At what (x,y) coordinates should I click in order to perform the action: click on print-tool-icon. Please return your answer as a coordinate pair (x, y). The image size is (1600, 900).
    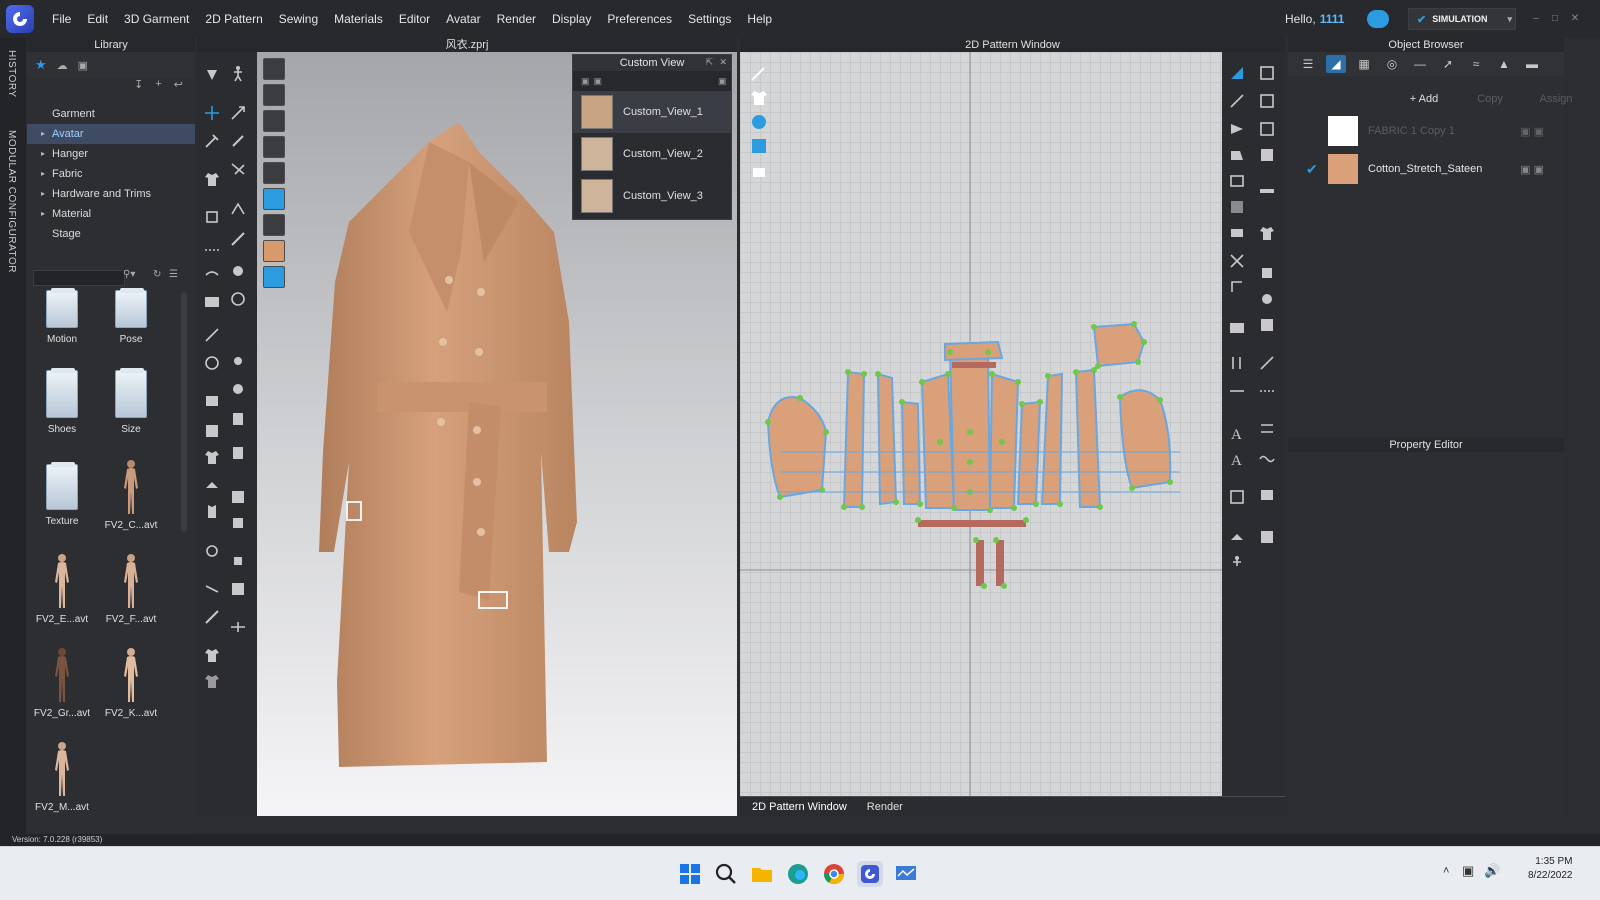
    Looking at the image, I should click on (212, 431).